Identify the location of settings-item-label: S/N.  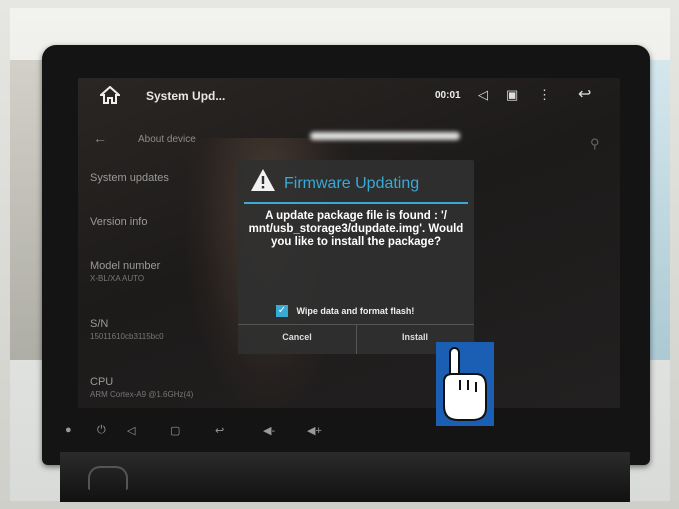
(99, 324).